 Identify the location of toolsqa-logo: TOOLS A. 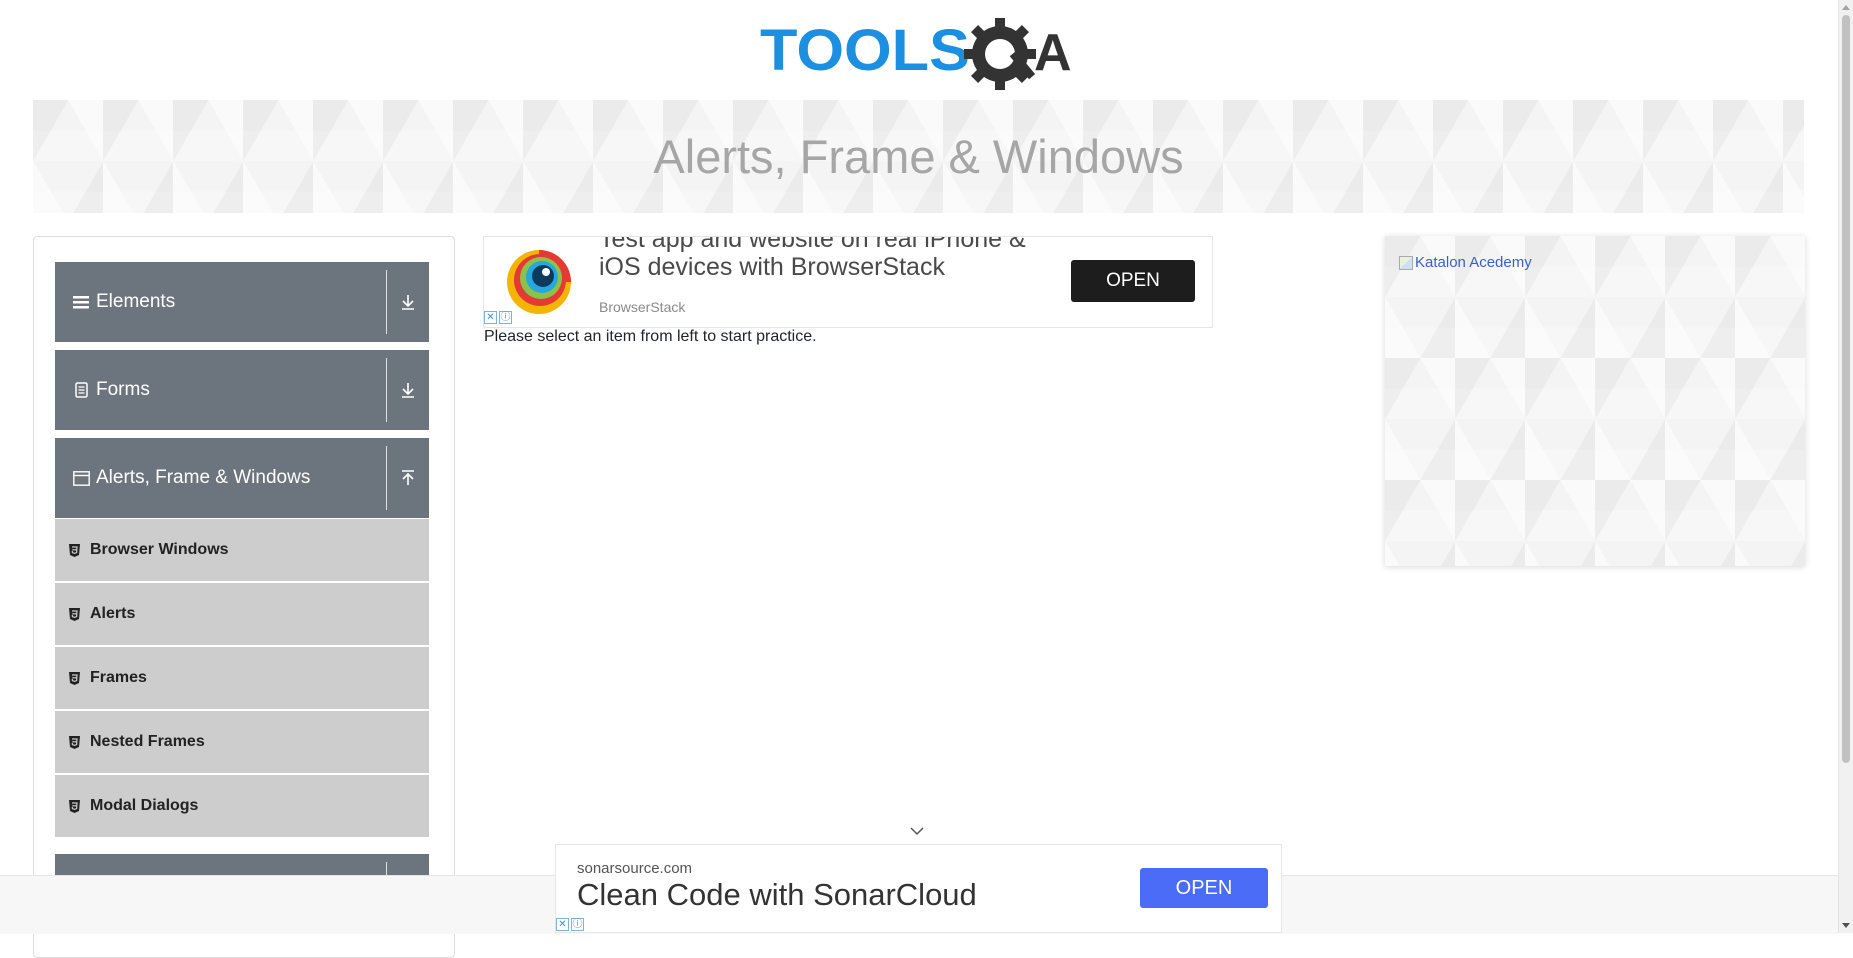
(922, 52).